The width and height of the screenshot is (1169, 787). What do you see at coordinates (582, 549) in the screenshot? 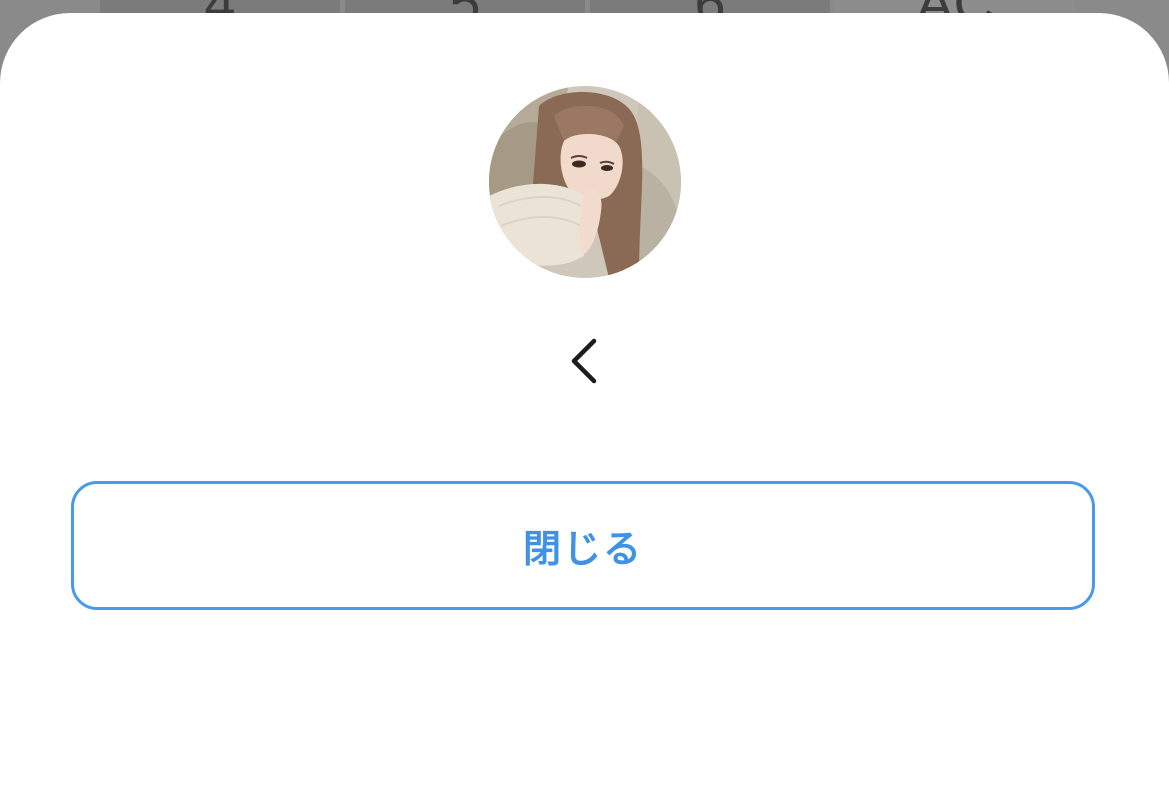
I see `close-button-label: 閉じる` at bounding box center [582, 549].